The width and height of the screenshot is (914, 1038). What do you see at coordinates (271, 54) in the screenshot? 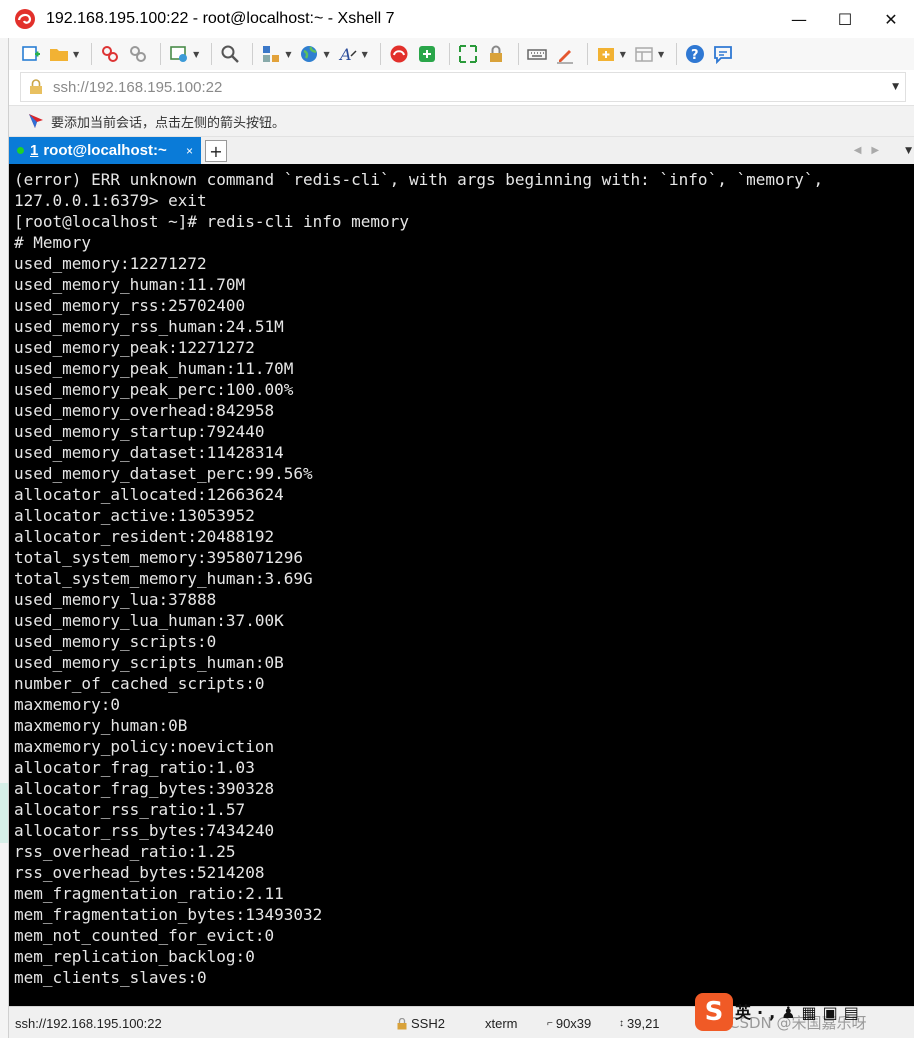
I see `transfer-icon` at bounding box center [271, 54].